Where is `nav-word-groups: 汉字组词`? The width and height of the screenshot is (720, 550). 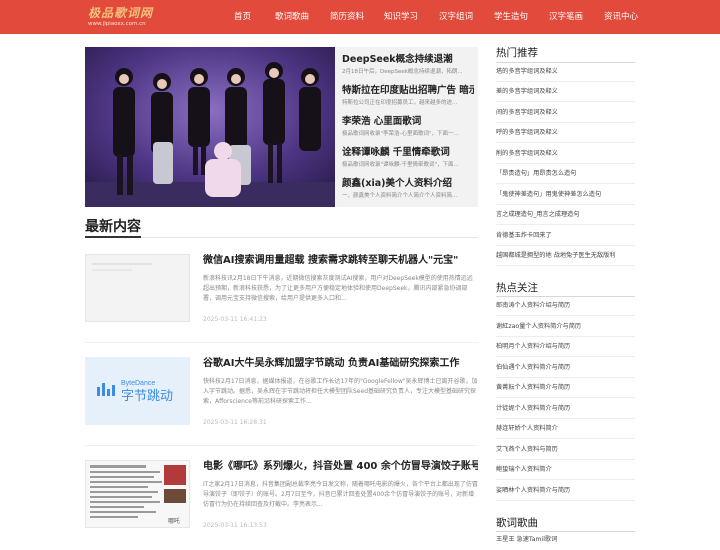 nav-word-groups: 汉字组词 is located at coordinates (456, 17).